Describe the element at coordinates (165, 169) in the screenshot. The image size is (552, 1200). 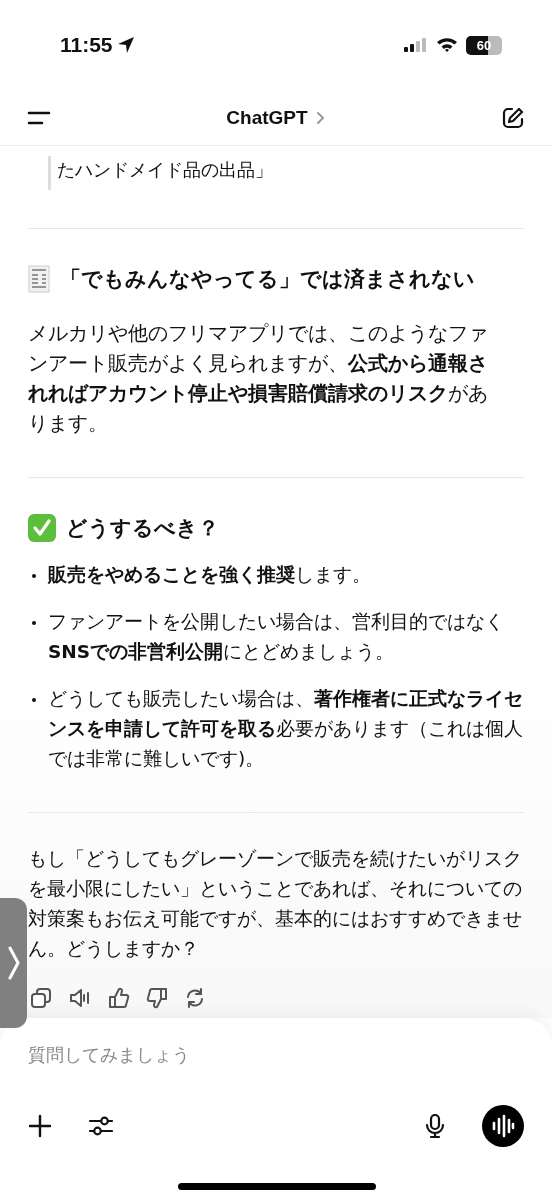
I see `quote-text: たハンドメイド品の出品」` at that location.